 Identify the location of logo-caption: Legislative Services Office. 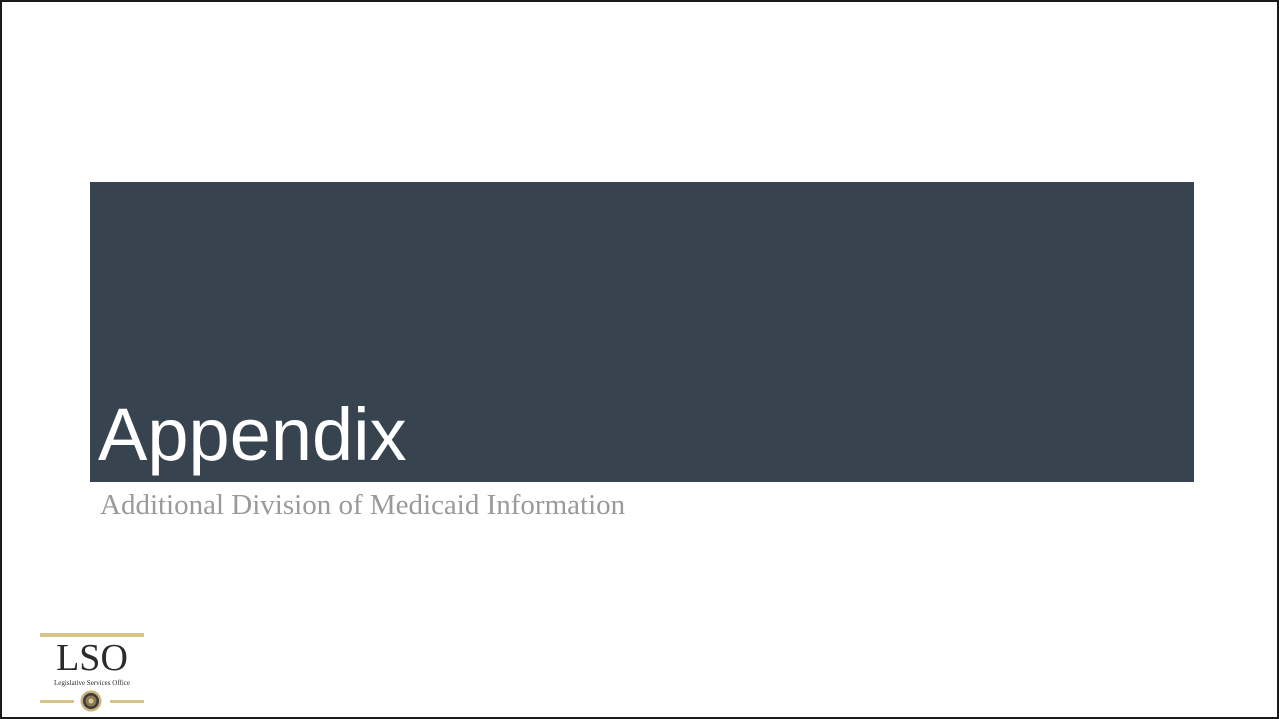
(92, 683).